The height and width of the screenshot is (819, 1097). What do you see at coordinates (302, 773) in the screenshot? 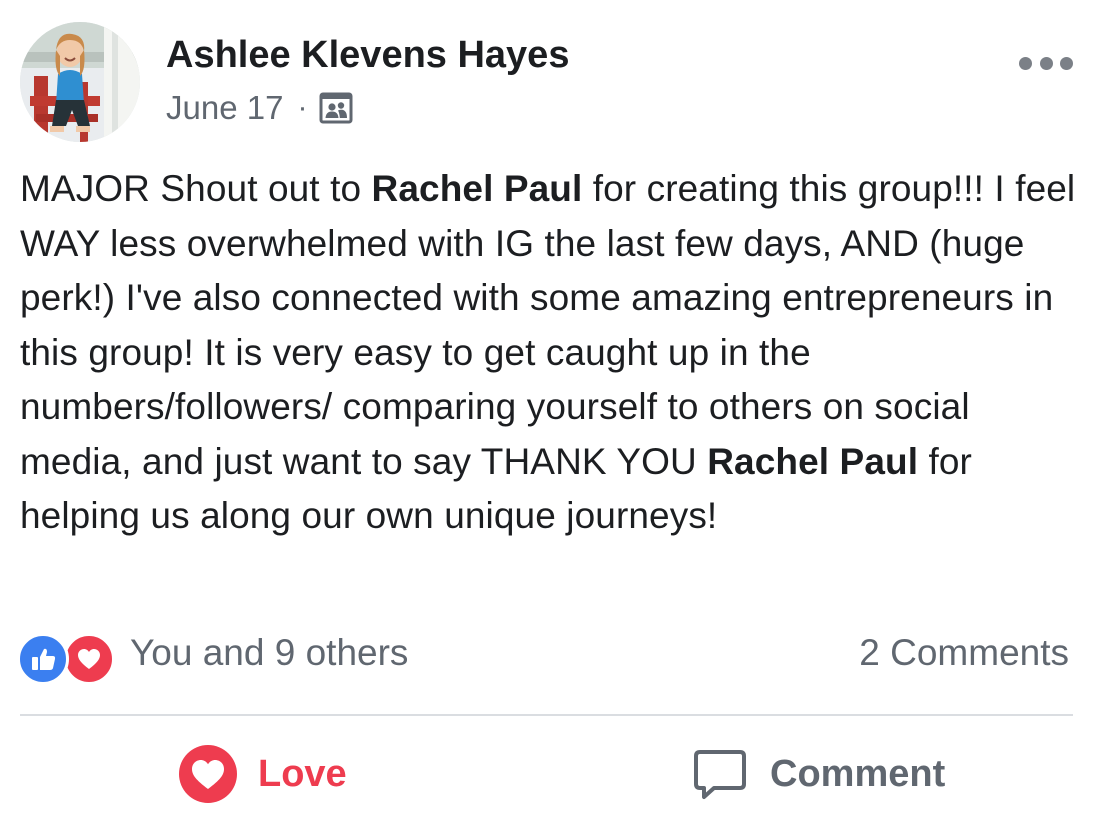
I see `love-label: Love` at bounding box center [302, 773].